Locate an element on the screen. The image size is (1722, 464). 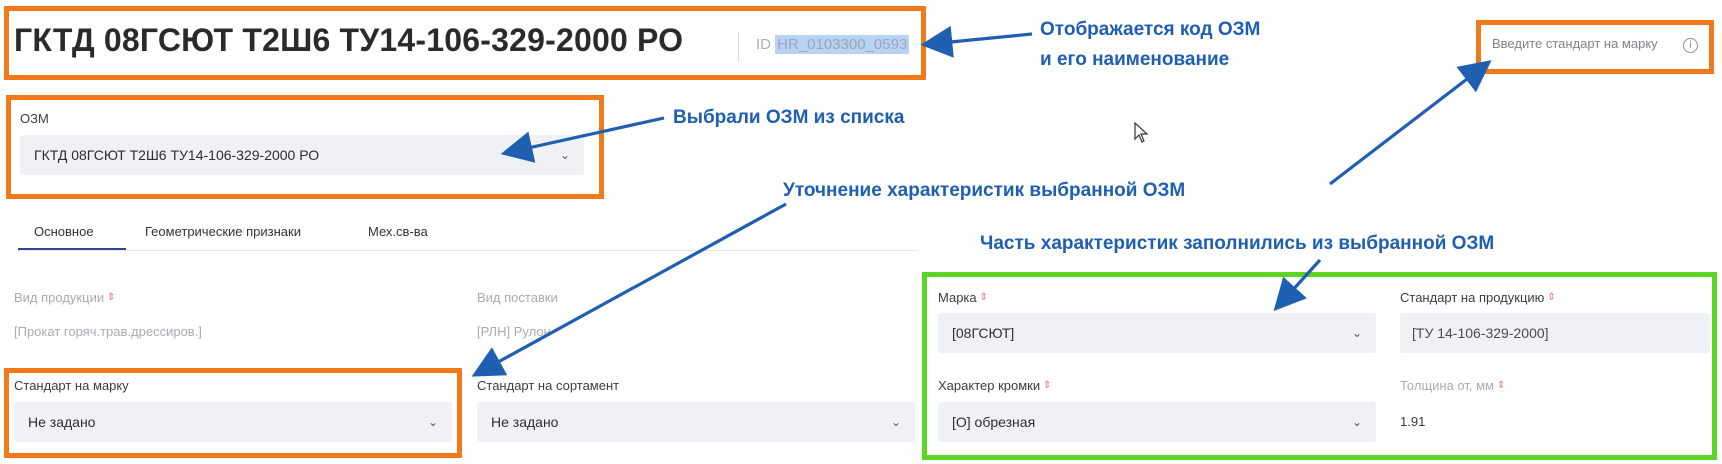
mouse-cursor-icon is located at coordinates (1141, 132).